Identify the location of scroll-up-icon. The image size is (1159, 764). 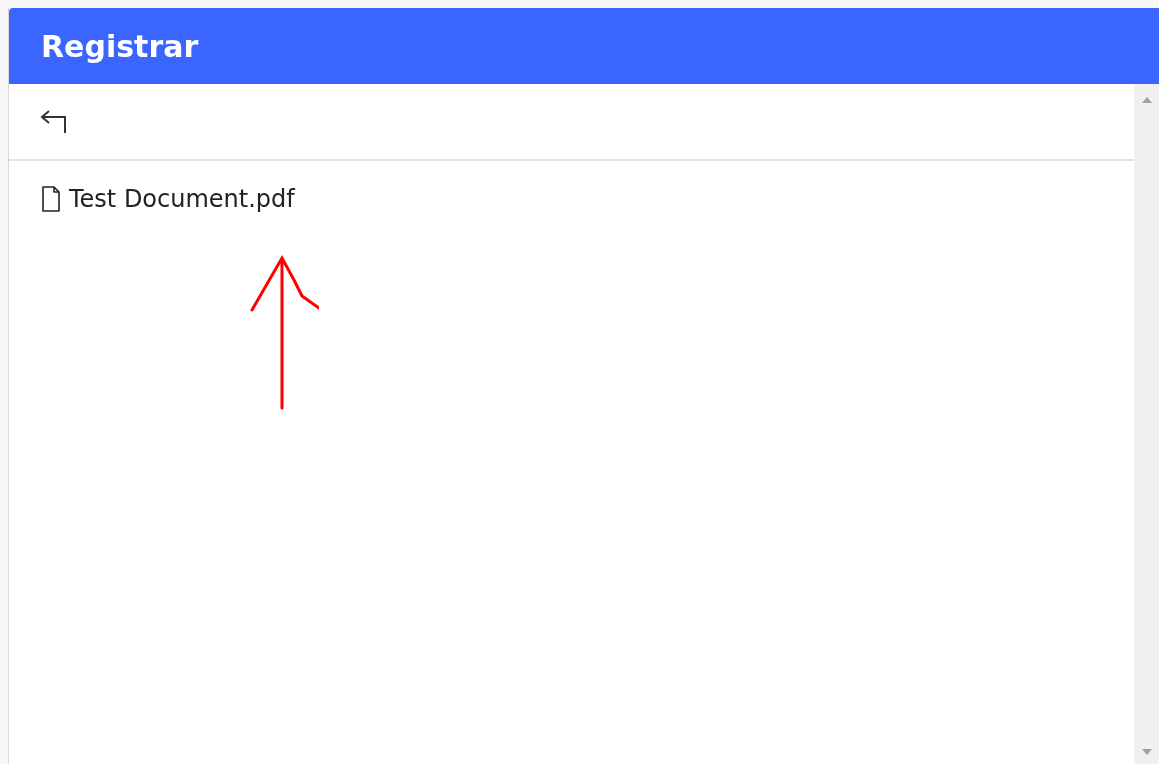
(1146, 100).